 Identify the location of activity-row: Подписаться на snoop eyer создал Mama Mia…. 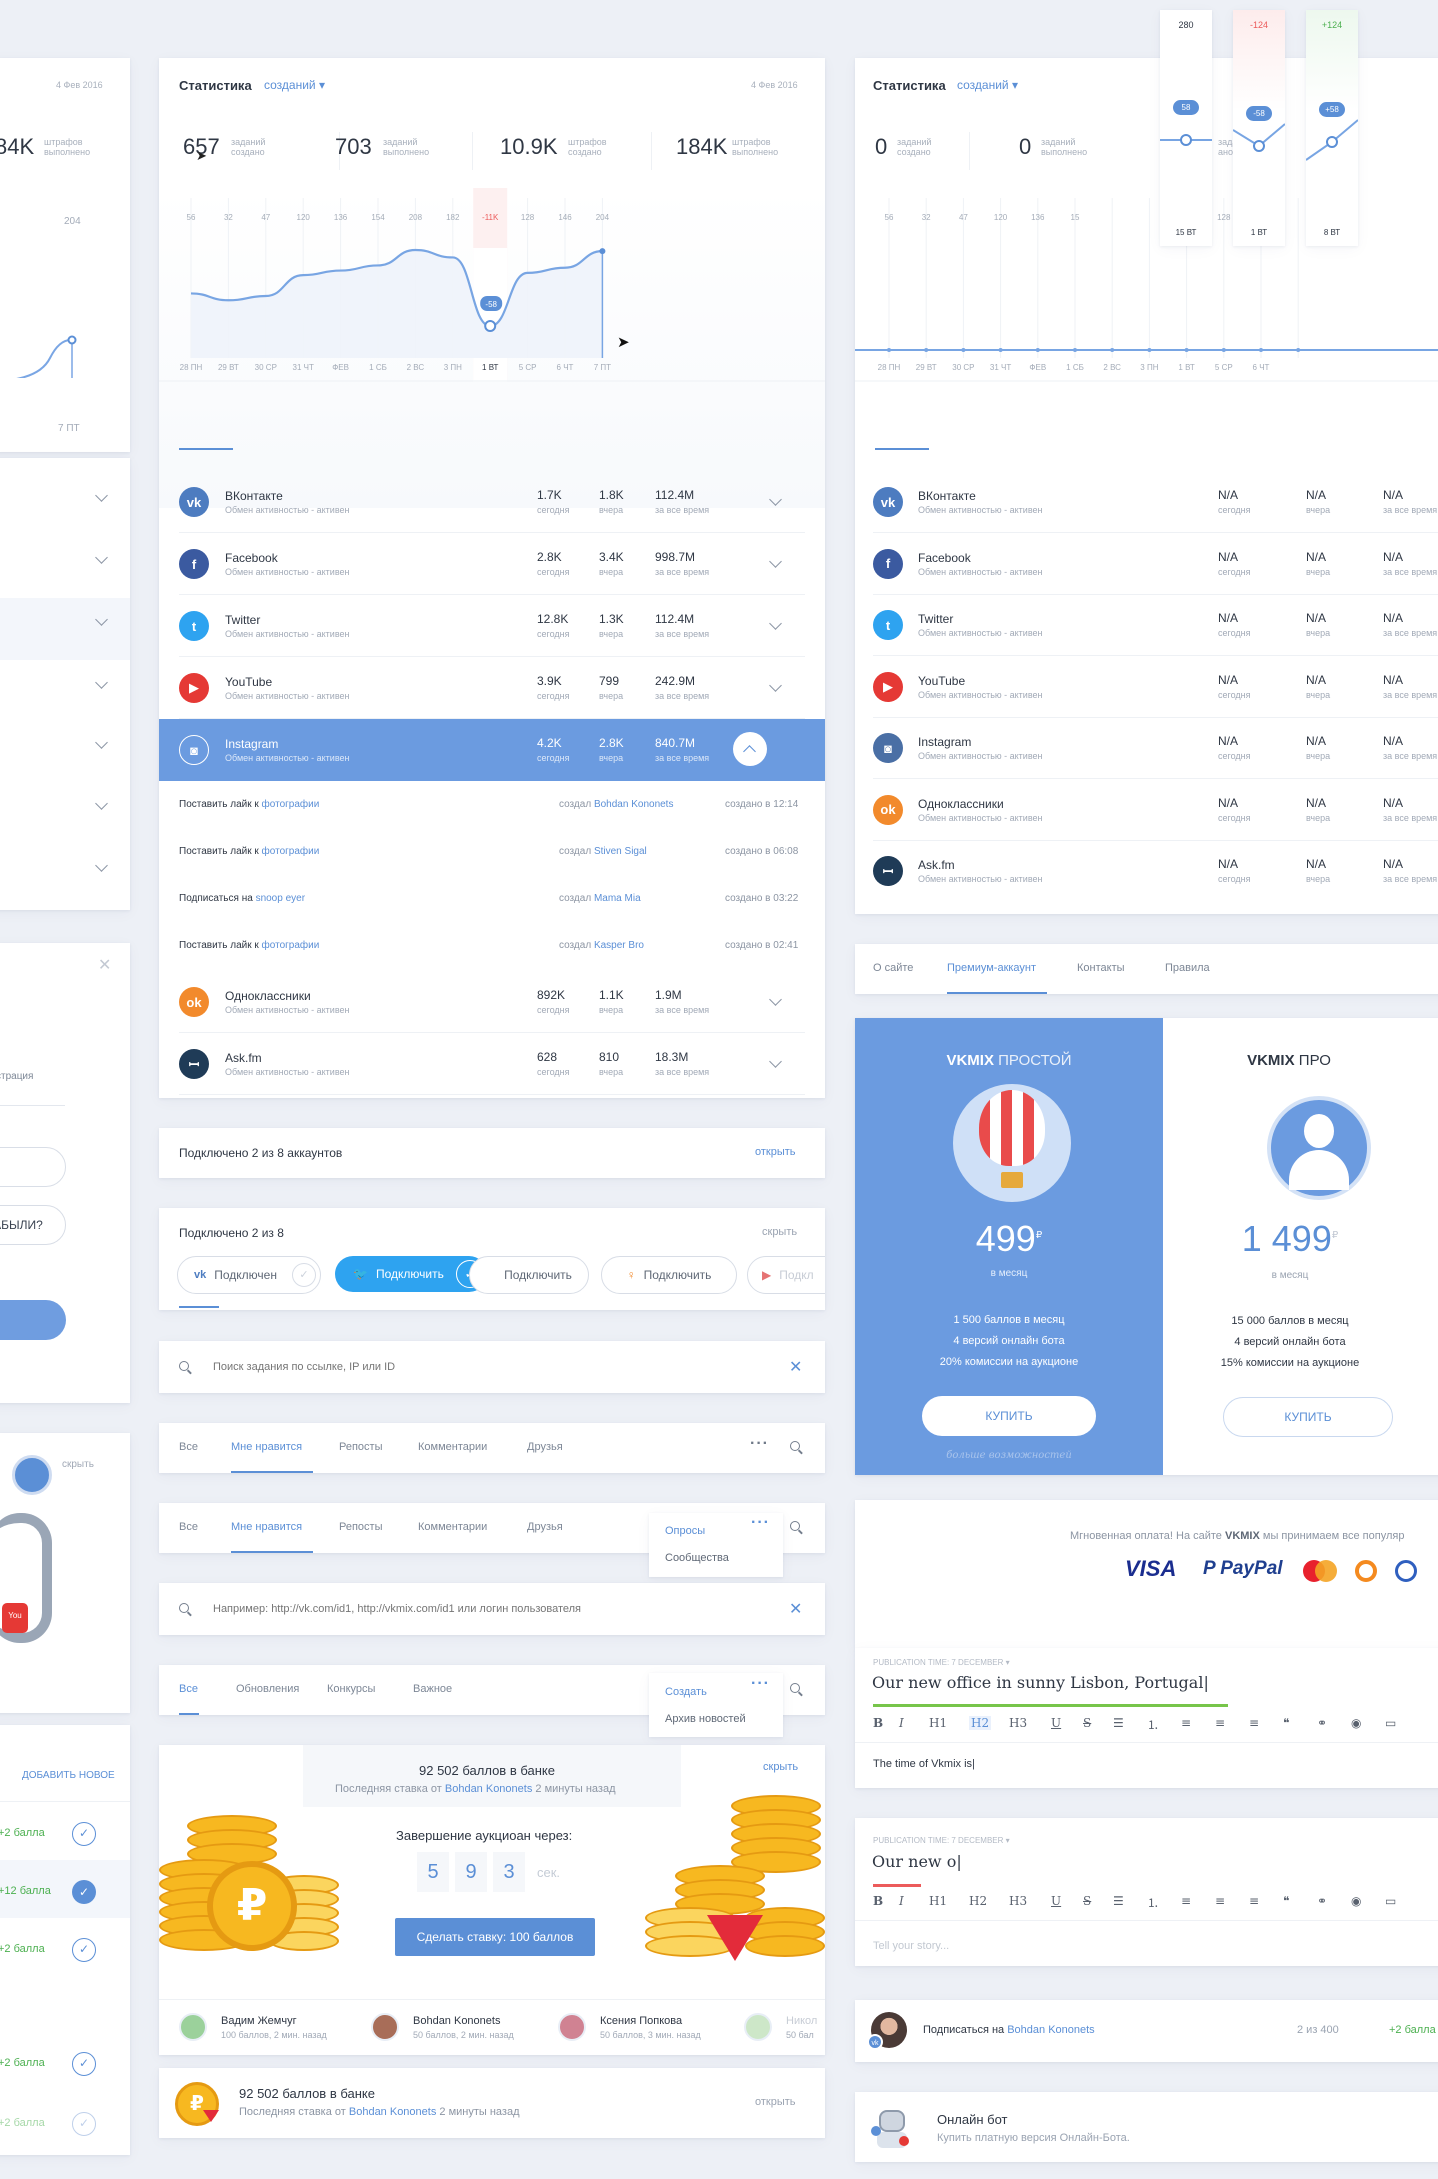
(492, 900).